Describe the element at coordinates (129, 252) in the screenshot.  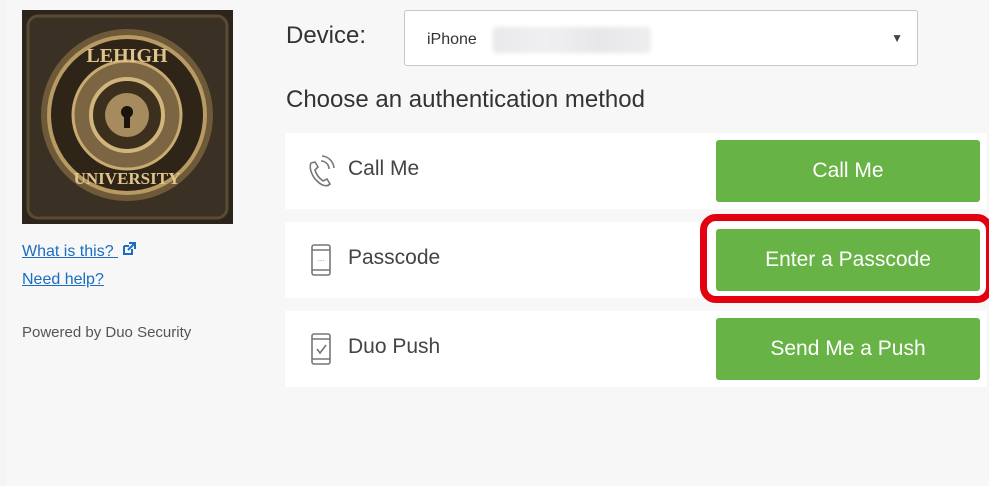
I see `external-link-icon` at that location.